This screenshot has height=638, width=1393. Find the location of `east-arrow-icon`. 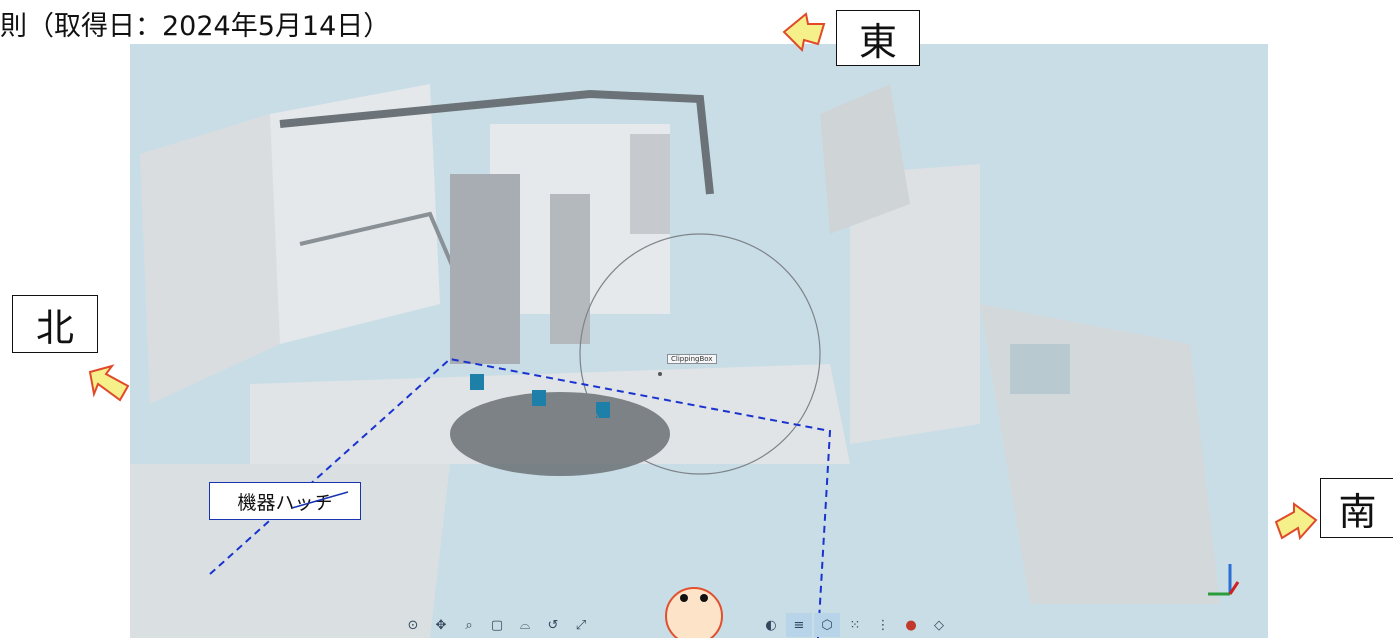

east-arrow-icon is located at coordinates (804, 32).